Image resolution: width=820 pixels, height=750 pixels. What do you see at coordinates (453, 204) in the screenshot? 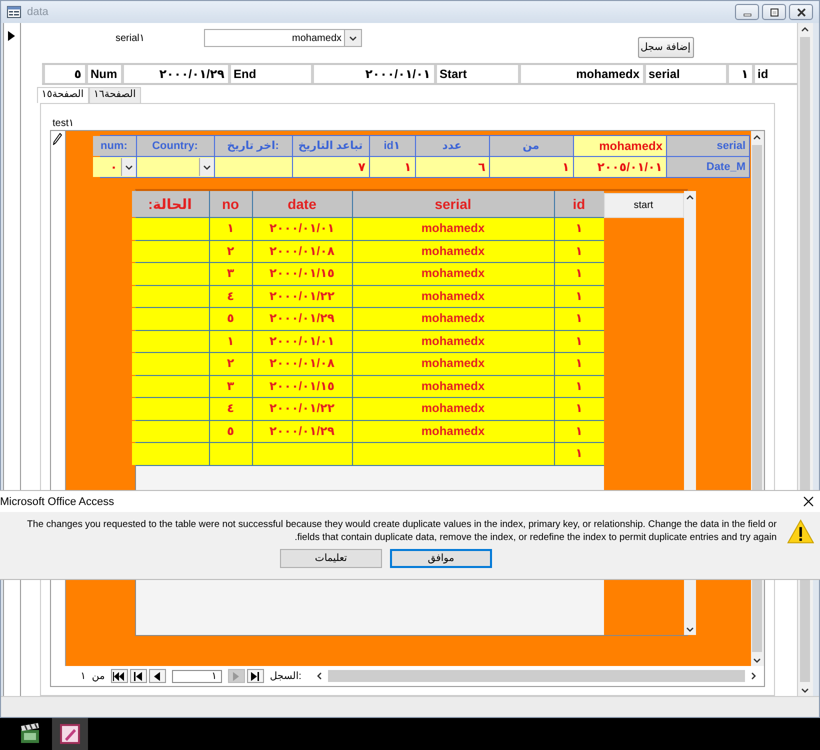
I see `column-header: serial` at bounding box center [453, 204].